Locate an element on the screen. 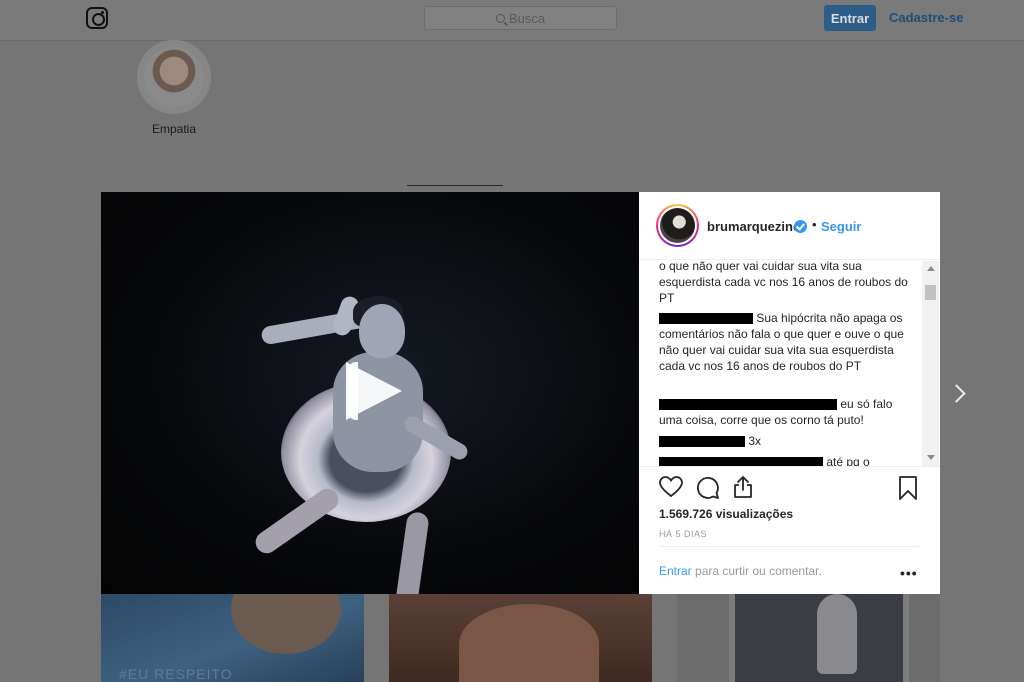 The image size is (1024, 682). bookmark-icon is located at coordinates (908, 488).